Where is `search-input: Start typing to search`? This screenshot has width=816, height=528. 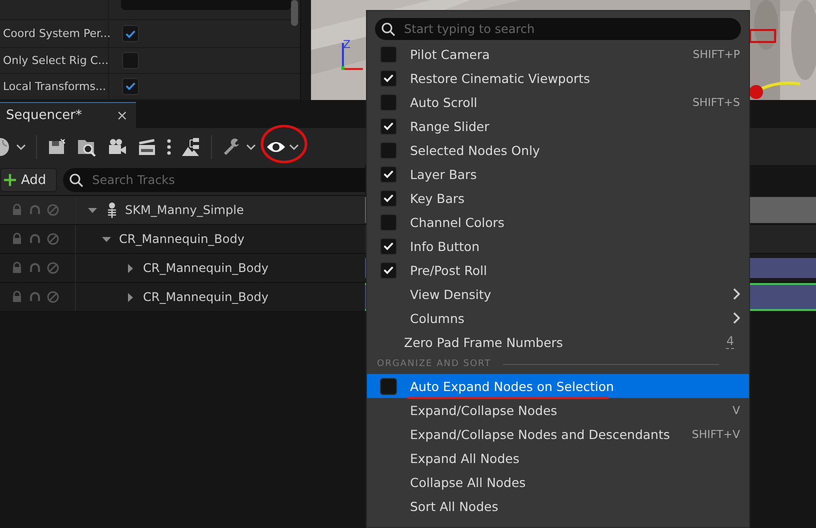 search-input: Start typing to search is located at coordinates (571, 29).